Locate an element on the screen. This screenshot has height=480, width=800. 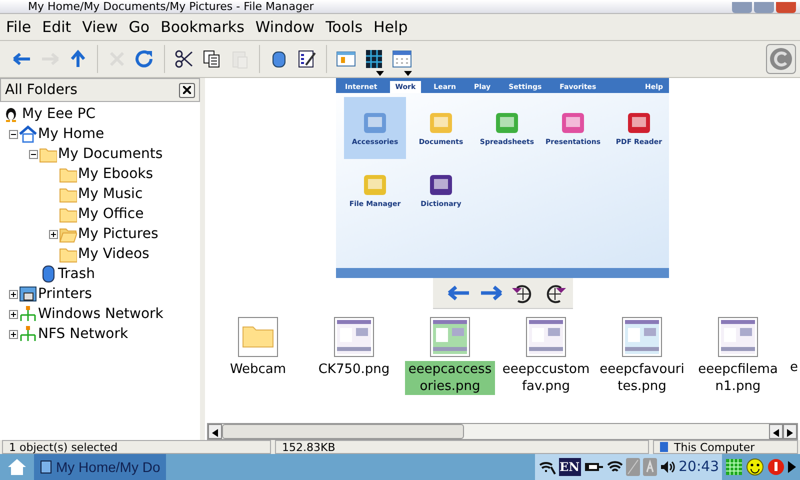
tree-item: NFS Network is located at coordinates (83, 334).